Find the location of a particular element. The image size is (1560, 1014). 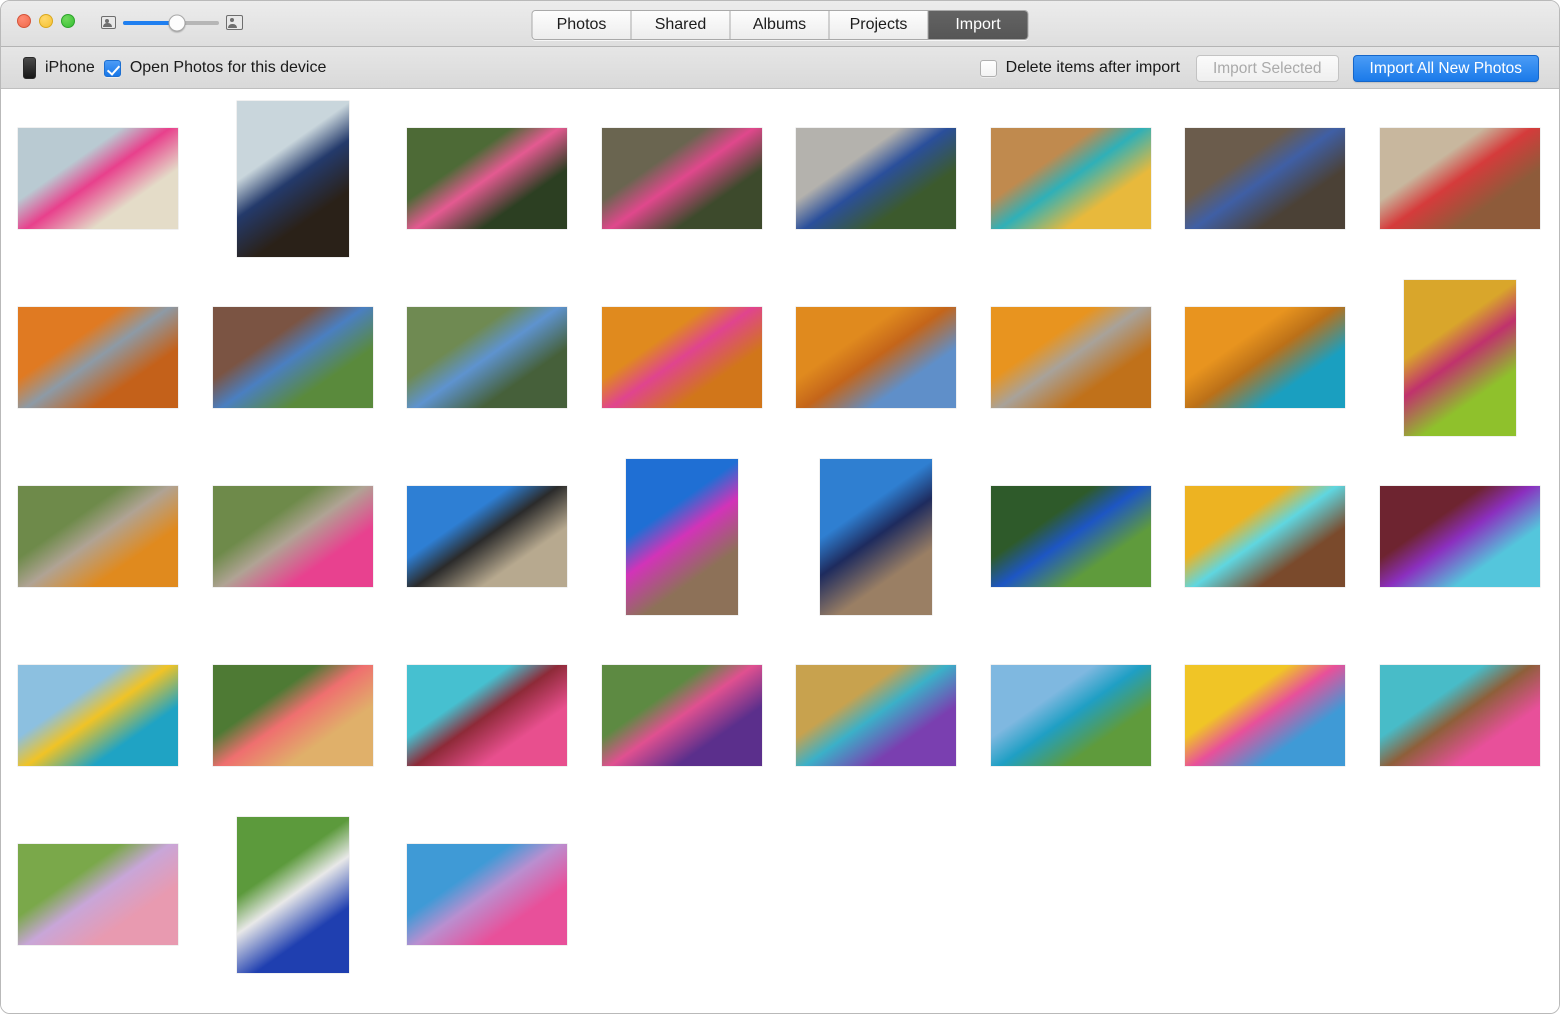

import-all-new-photos-button: Import All New Photos is located at coordinates (1445, 68).